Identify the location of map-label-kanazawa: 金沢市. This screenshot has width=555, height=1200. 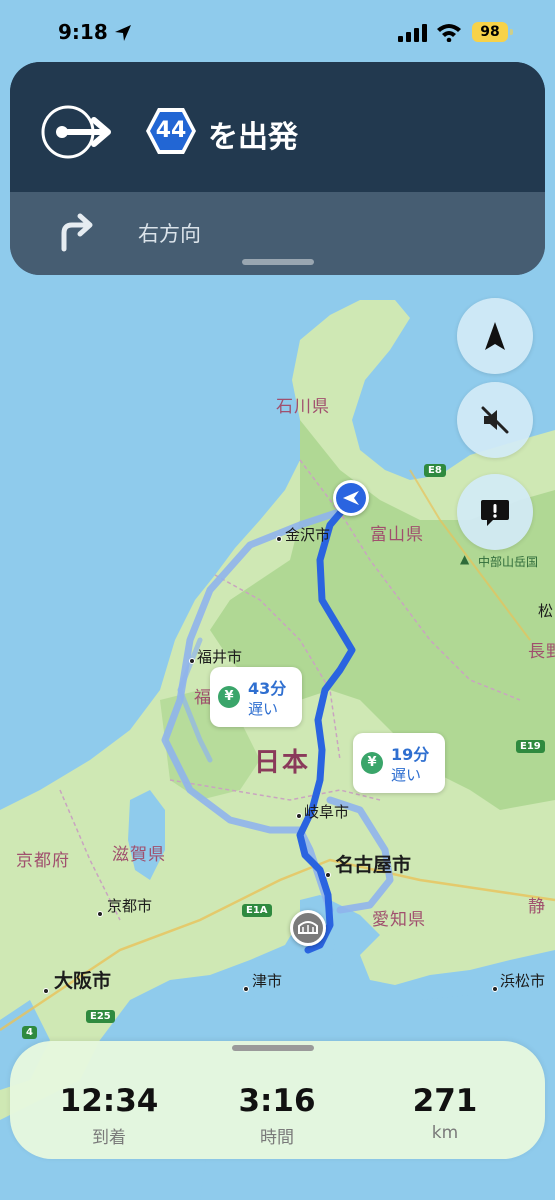
(308, 535).